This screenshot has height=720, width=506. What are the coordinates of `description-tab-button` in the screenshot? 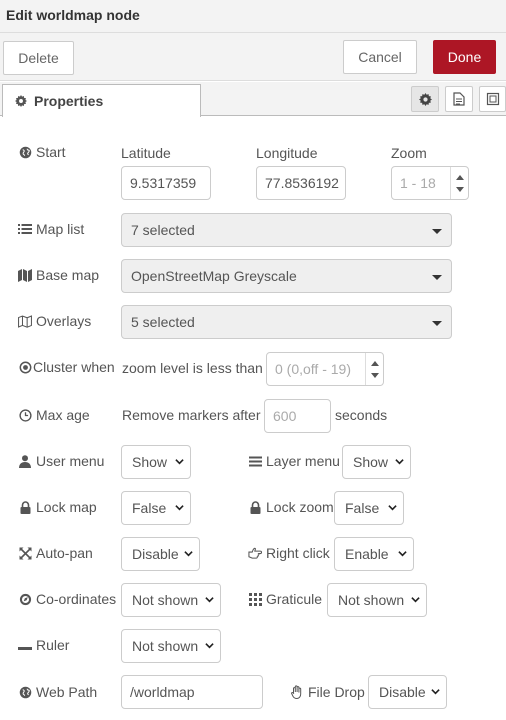 It's located at (459, 99).